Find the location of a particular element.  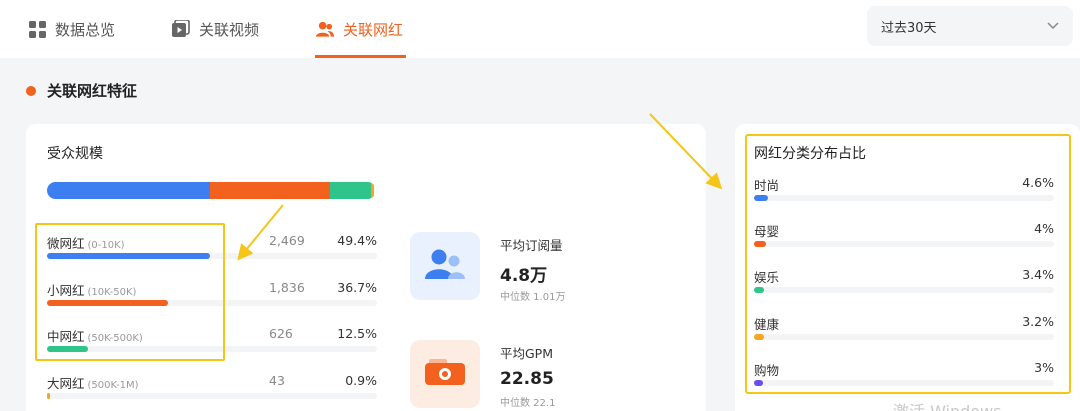

audience-row: 中网红 (50K-500K) 626 12.5% is located at coordinates (212, 346).